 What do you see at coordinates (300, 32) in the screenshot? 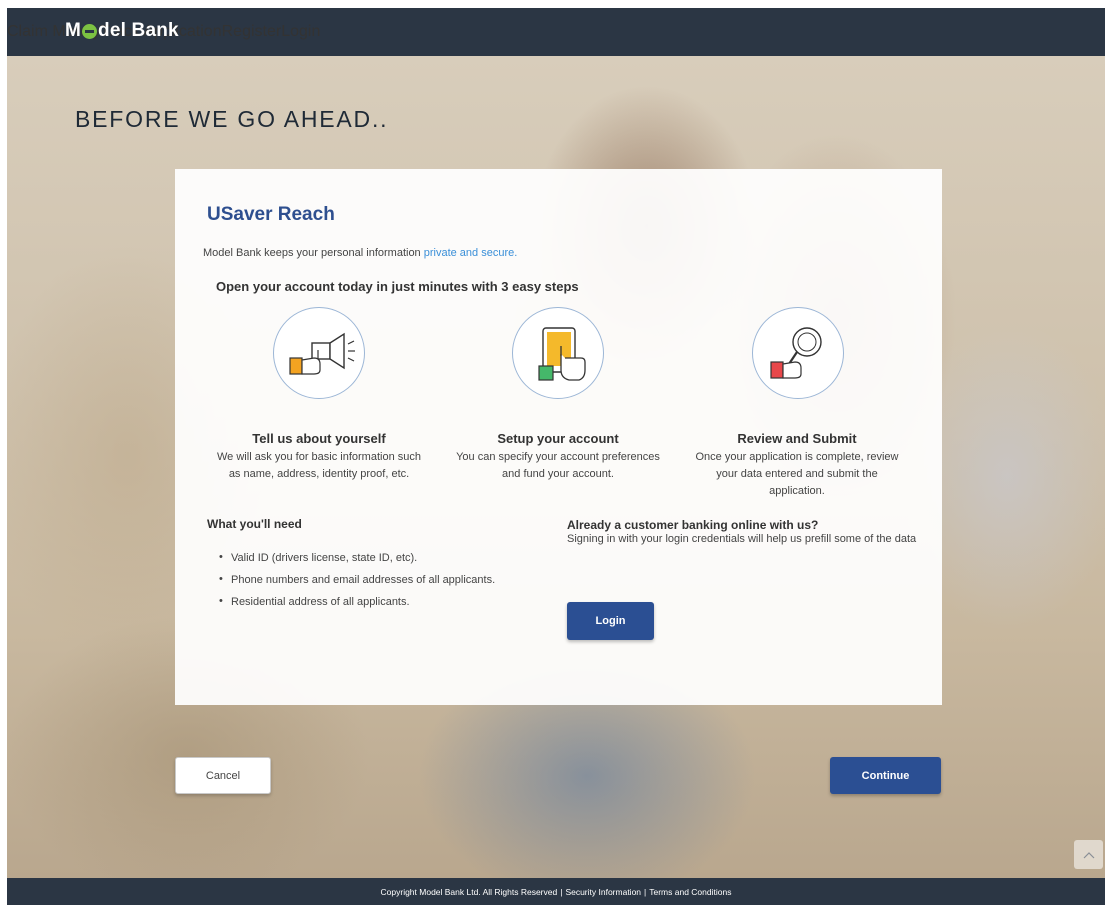
I see `nav-login: Login` at bounding box center [300, 32].